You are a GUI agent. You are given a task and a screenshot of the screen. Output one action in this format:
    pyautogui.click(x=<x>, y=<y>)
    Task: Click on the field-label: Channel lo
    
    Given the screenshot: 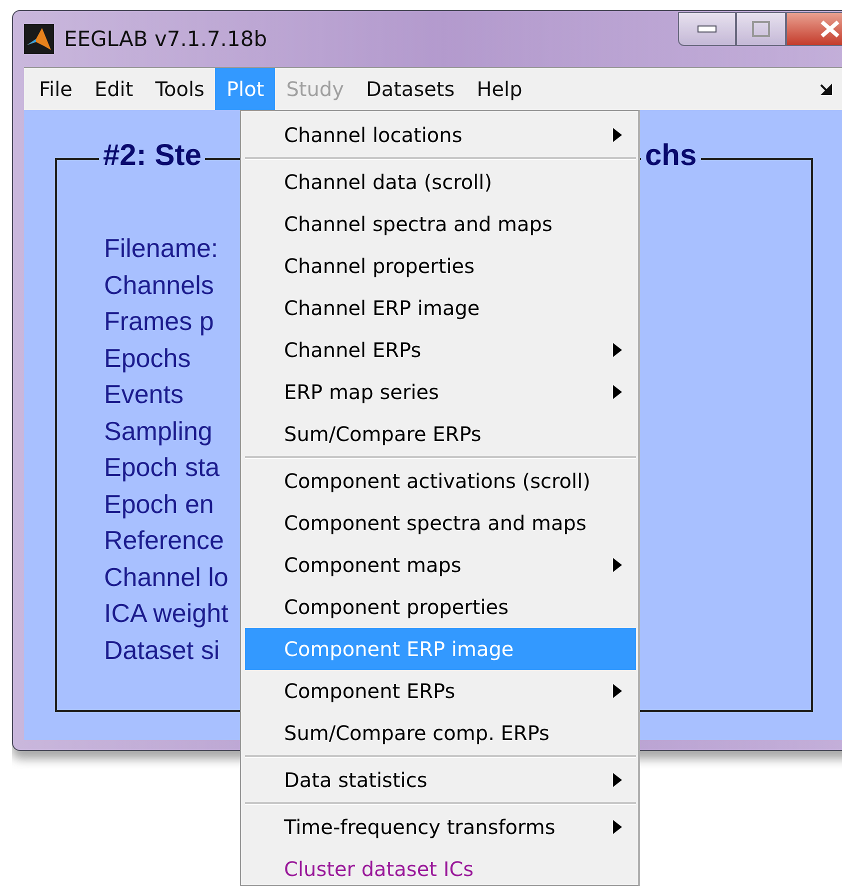 What is the action you would take?
    pyautogui.click(x=166, y=577)
    